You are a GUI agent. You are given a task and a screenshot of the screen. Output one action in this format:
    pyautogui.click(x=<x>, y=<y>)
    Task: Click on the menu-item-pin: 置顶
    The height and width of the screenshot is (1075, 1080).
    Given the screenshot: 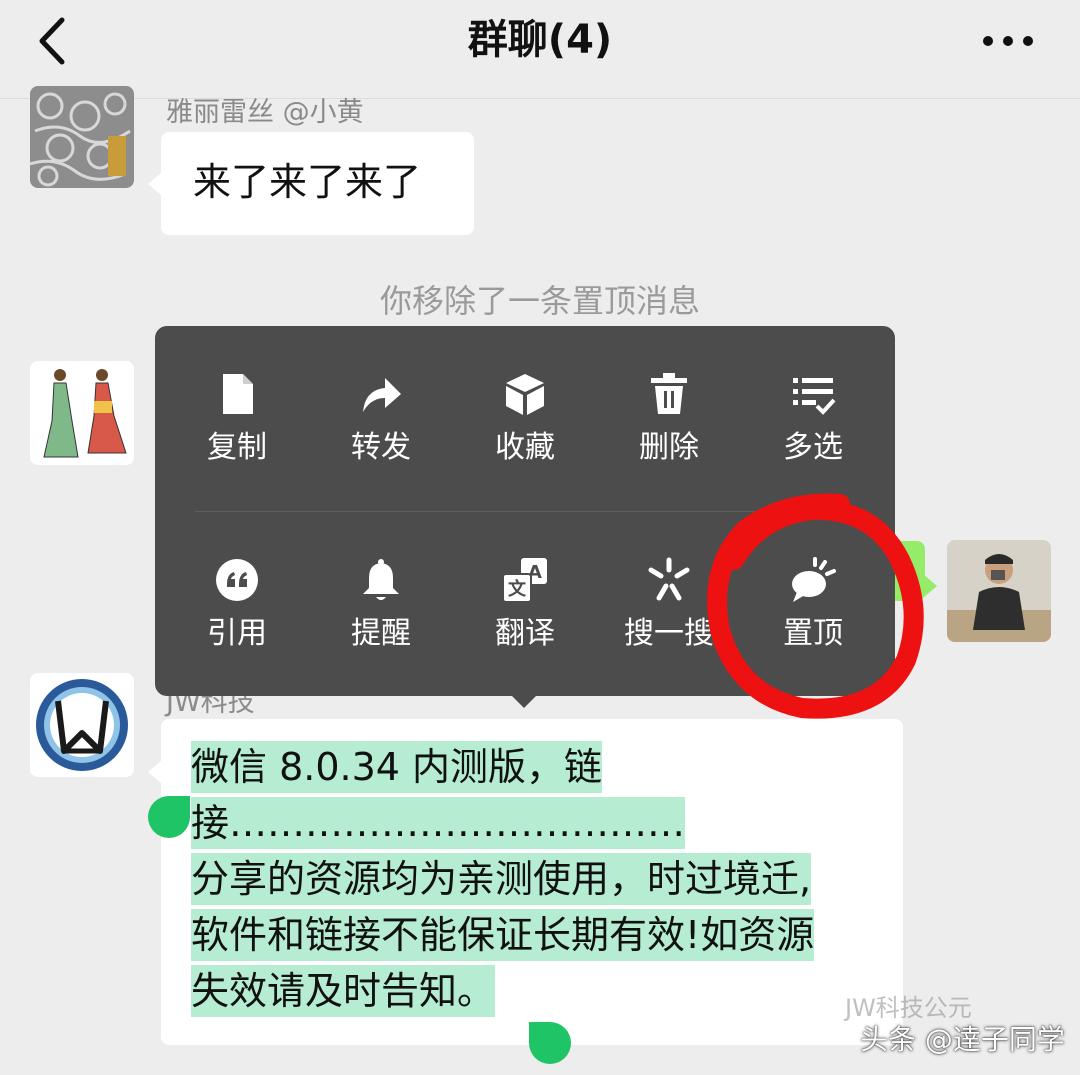 What is the action you would take?
    pyautogui.click(x=813, y=616)
    